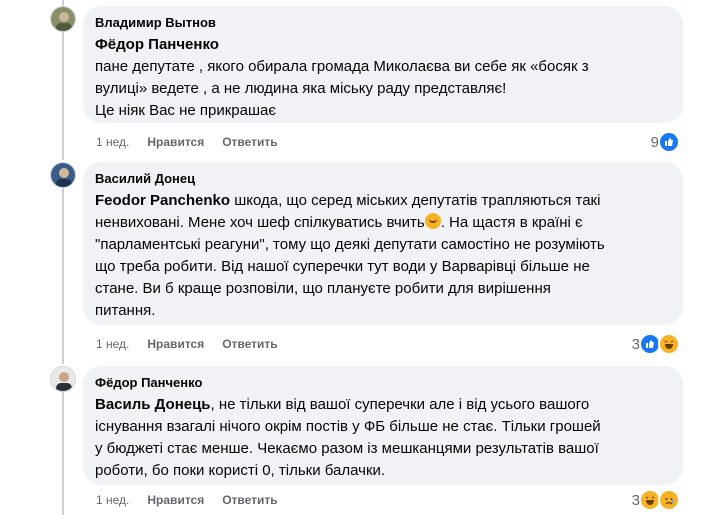 Image resolution: width=720 pixels, height=515 pixels. What do you see at coordinates (125, 310) in the screenshot?
I see `comment-line: питання.` at bounding box center [125, 310].